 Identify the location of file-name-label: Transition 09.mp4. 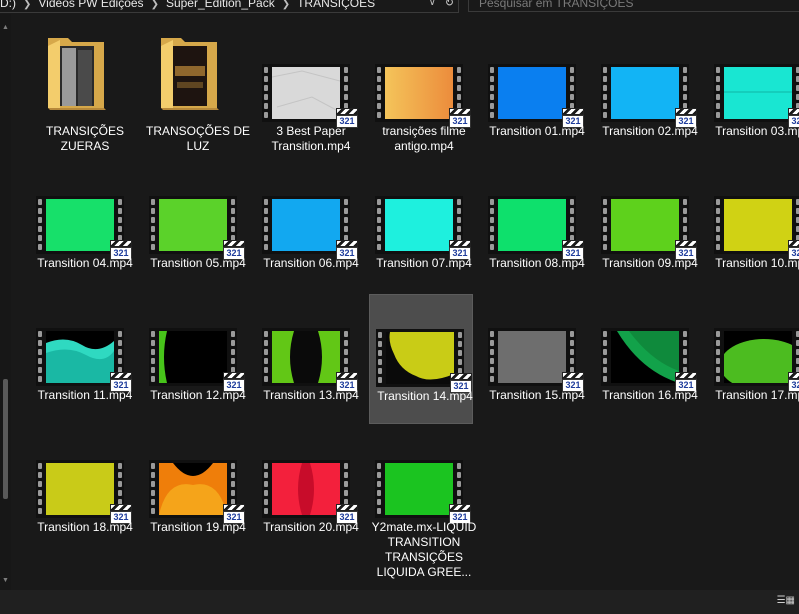
(650, 263).